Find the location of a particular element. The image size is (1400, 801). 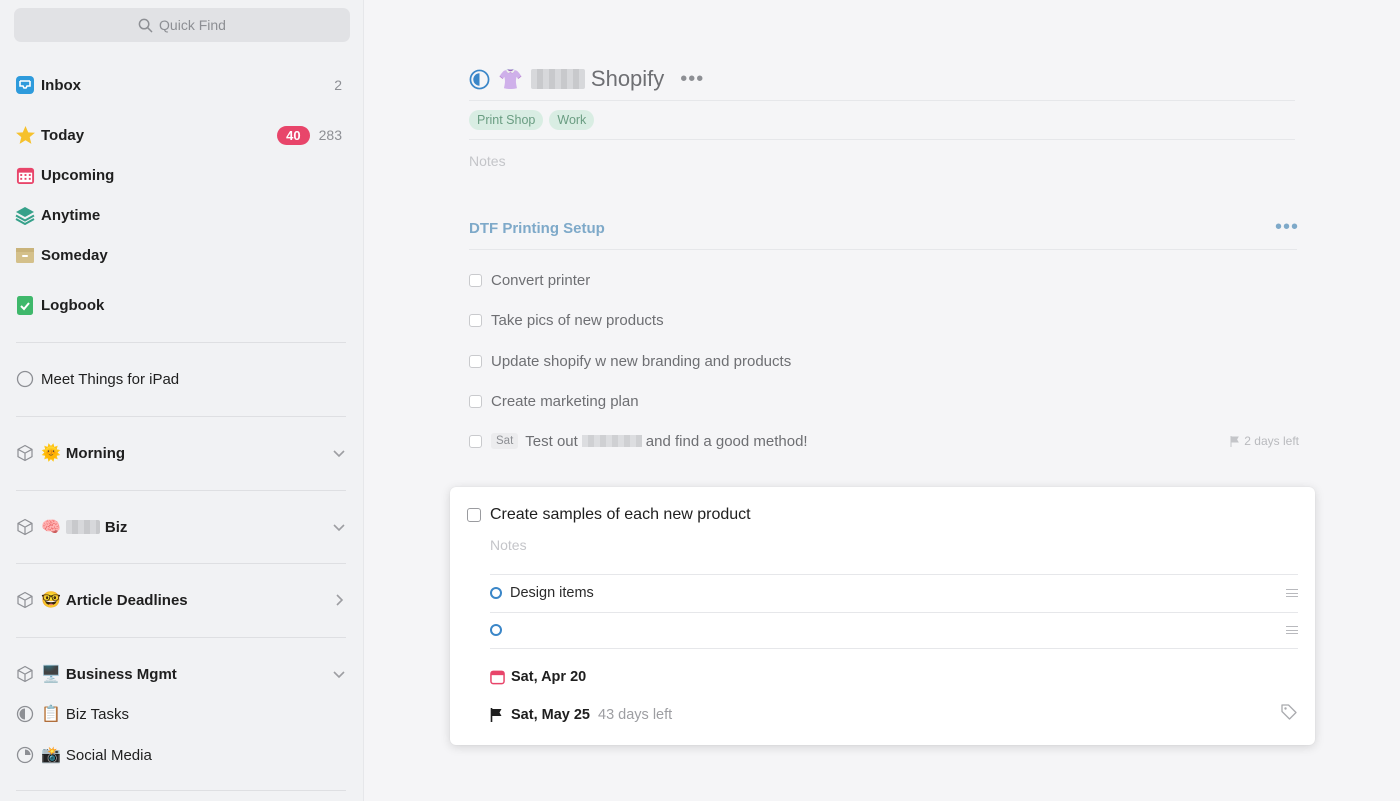

heading-title: DTF Printing Setup is located at coordinates (537, 228).